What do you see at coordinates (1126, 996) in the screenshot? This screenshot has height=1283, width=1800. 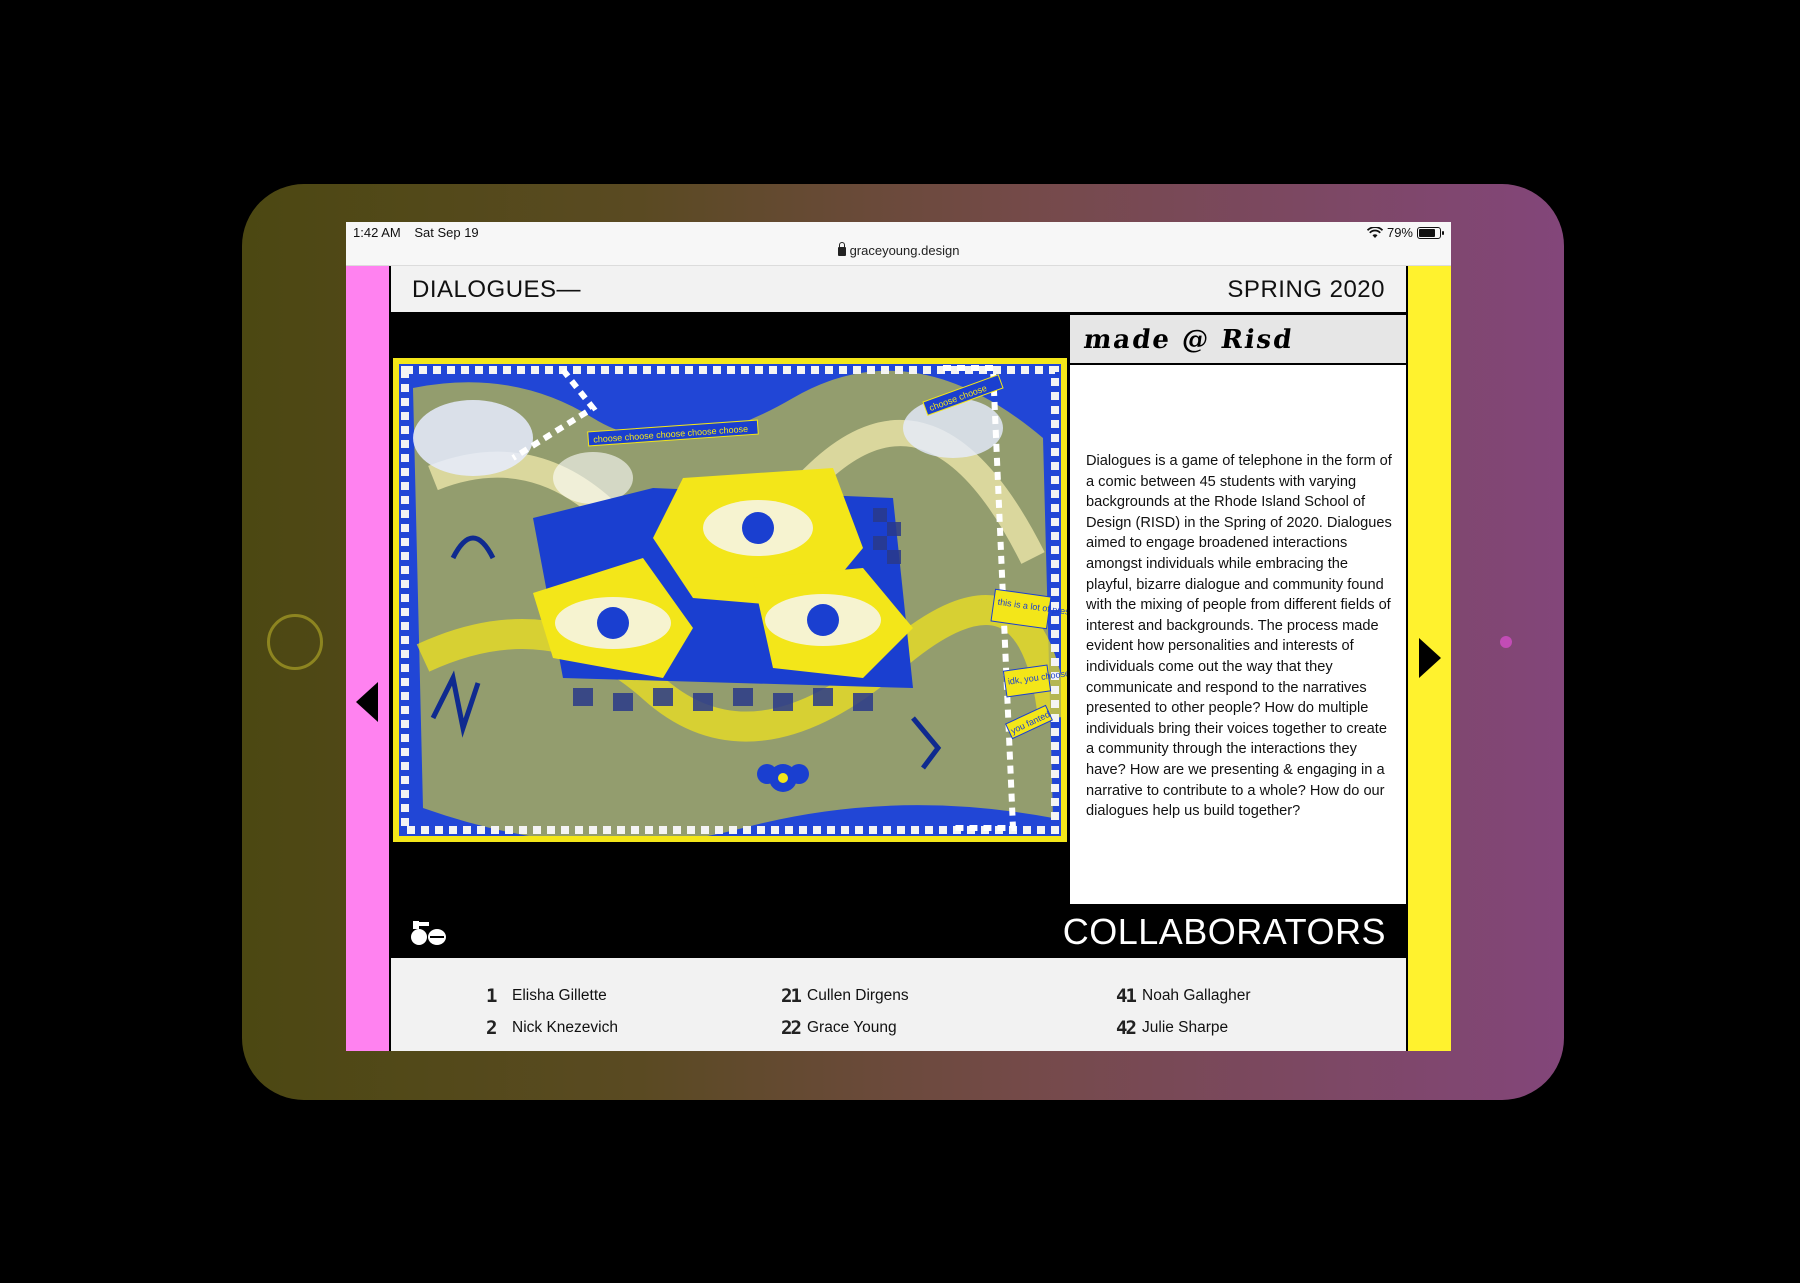 I see `collaborator-number: 41` at bounding box center [1126, 996].